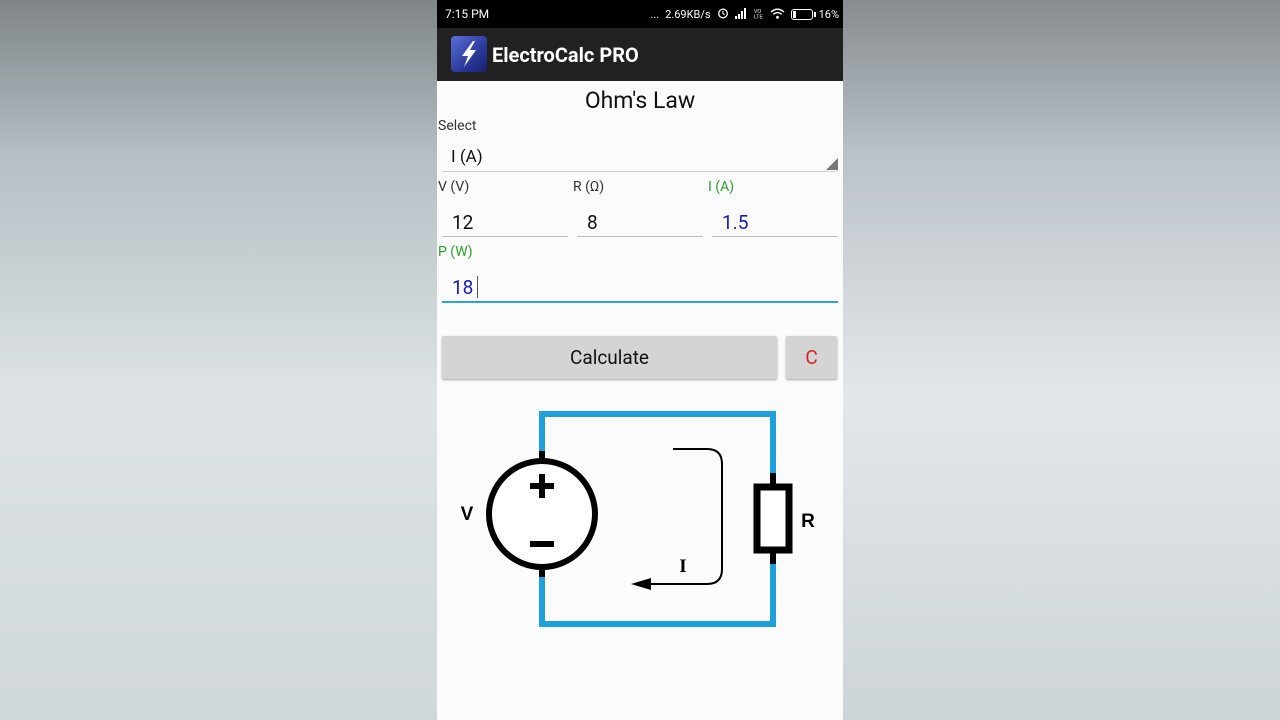 This screenshot has height=720, width=1280. Describe the element at coordinates (808, 521) in the screenshot. I see `resistor-symbol-label: R` at that location.